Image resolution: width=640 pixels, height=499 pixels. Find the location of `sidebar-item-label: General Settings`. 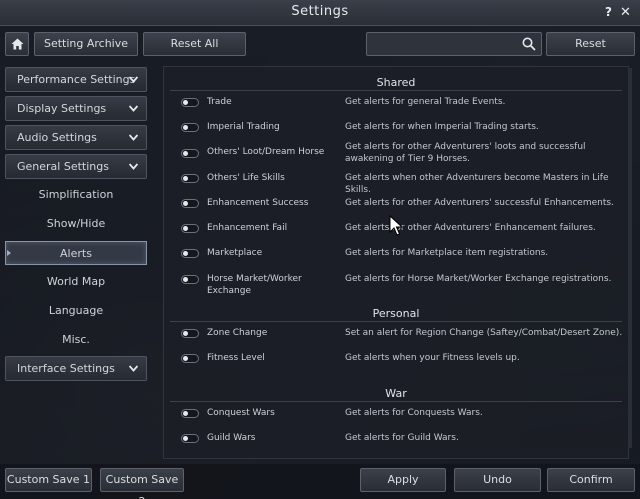

sidebar-item-label: General Settings is located at coordinates (63, 166).